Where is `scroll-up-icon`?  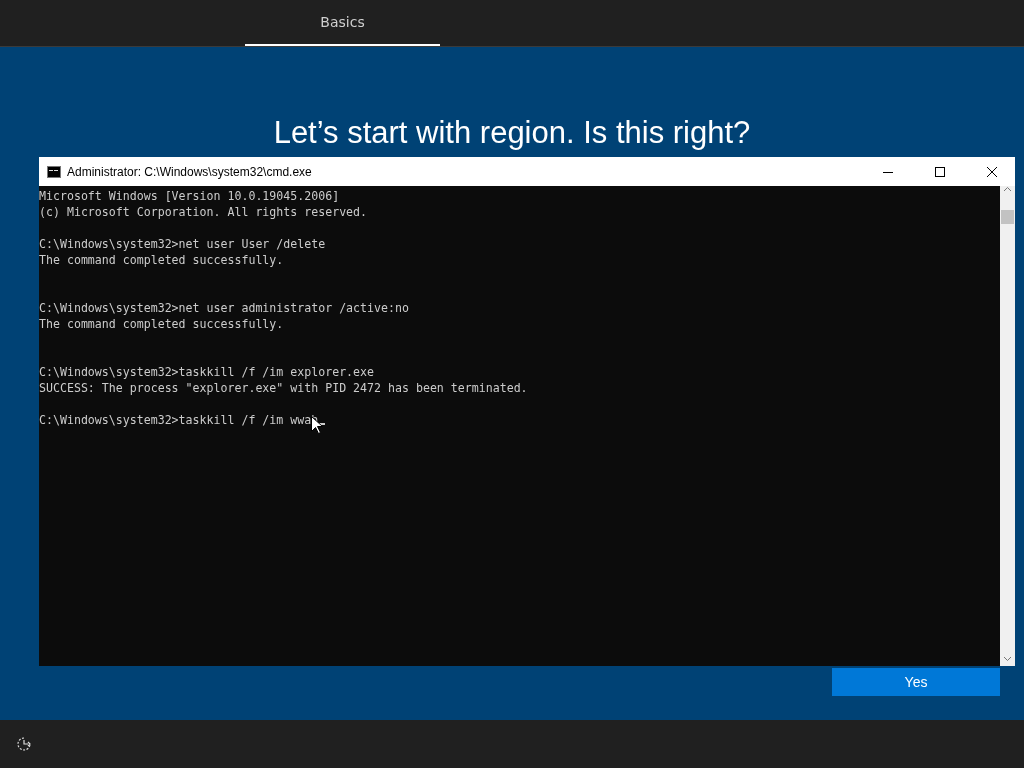 scroll-up-icon is located at coordinates (1007, 189).